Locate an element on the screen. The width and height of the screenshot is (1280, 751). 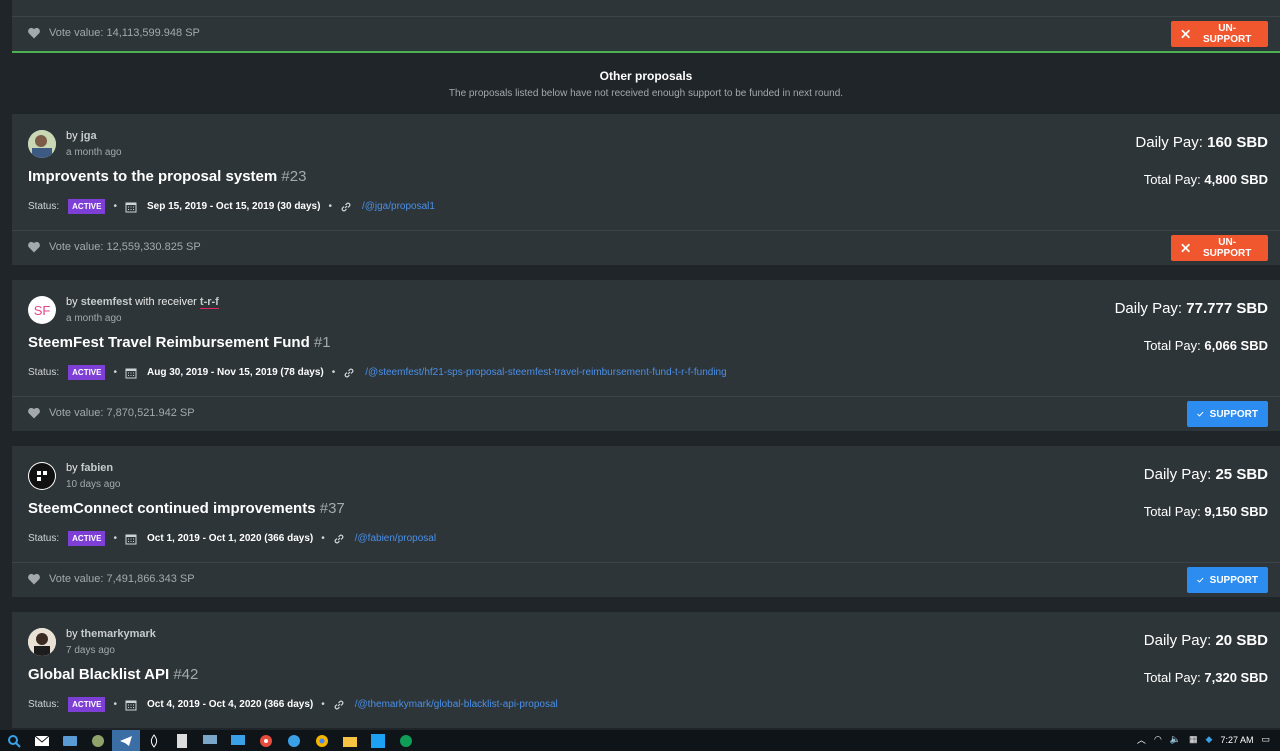
proposal-title: Improvents to the proposal system #23 is located at coordinates (167, 176).